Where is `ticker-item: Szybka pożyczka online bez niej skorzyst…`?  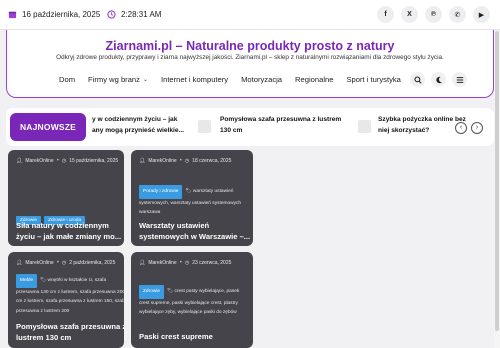 ticker-item: Szybka pożyczka online bez niej skorzyst… is located at coordinates (422, 125).